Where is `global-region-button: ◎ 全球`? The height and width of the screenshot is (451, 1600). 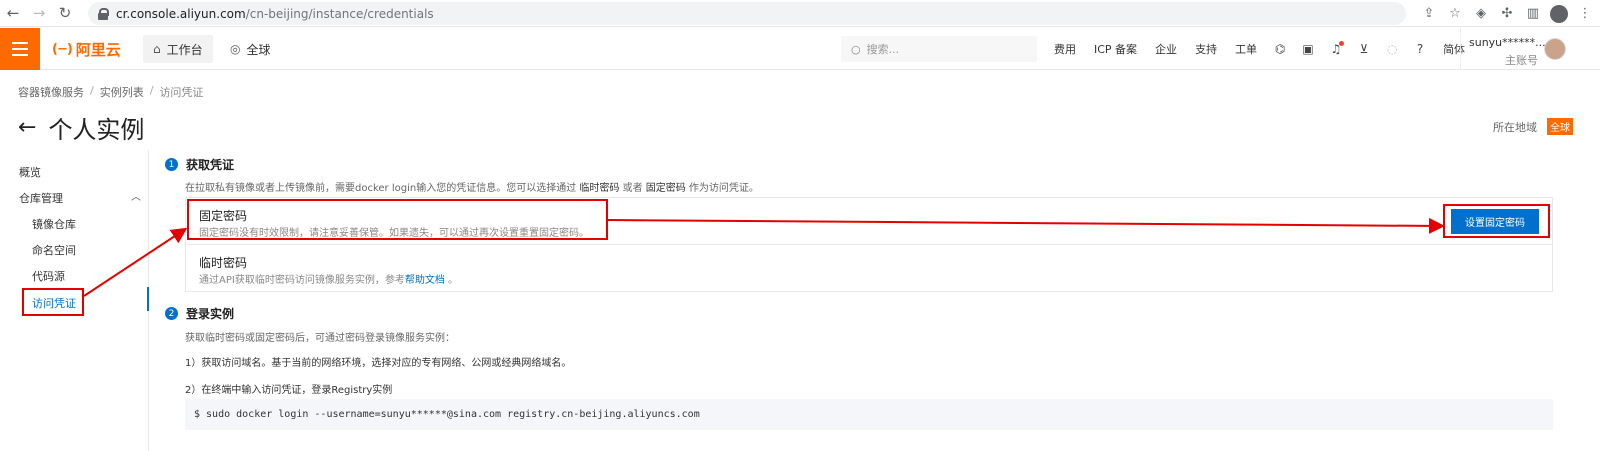
global-region-button: ◎ 全球 is located at coordinates (250, 49).